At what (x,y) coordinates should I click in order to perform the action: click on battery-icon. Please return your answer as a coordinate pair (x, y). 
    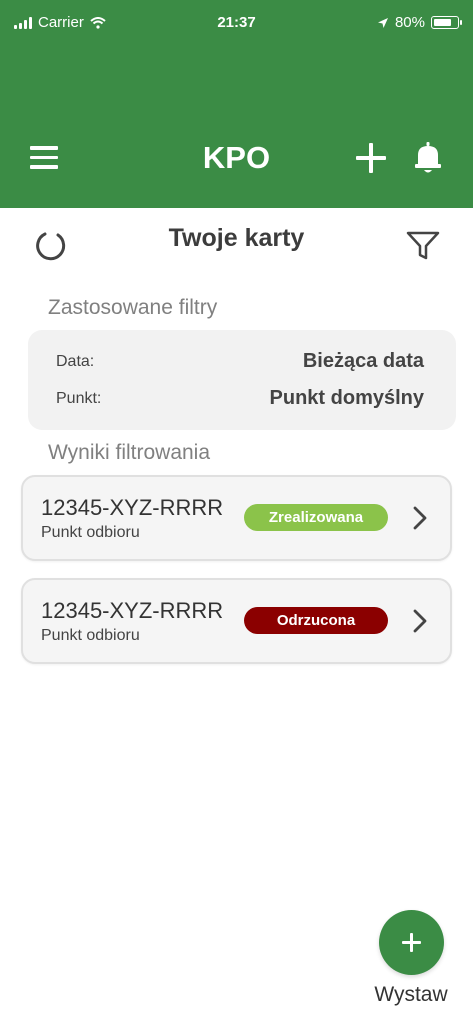
    Looking at the image, I should click on (446, 22).